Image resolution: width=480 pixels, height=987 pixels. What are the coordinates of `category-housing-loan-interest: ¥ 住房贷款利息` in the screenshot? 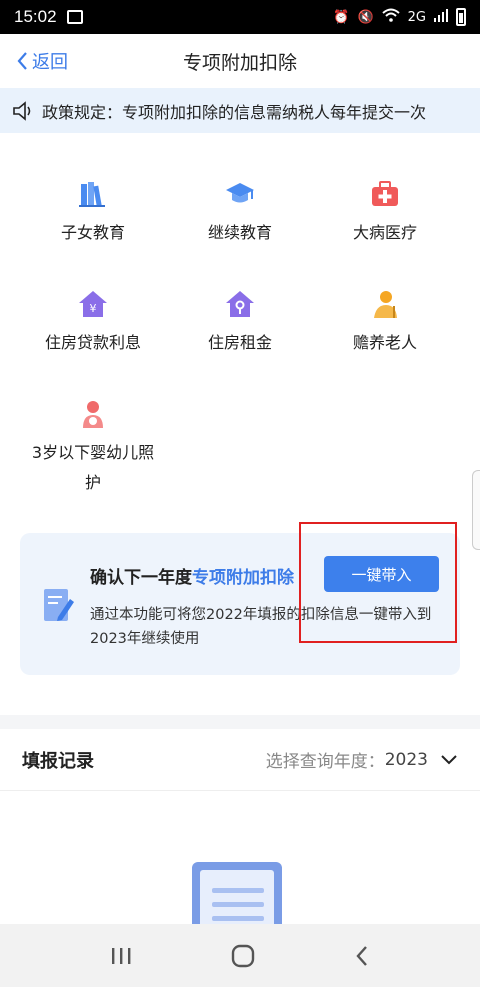 It's located at (93, 323).